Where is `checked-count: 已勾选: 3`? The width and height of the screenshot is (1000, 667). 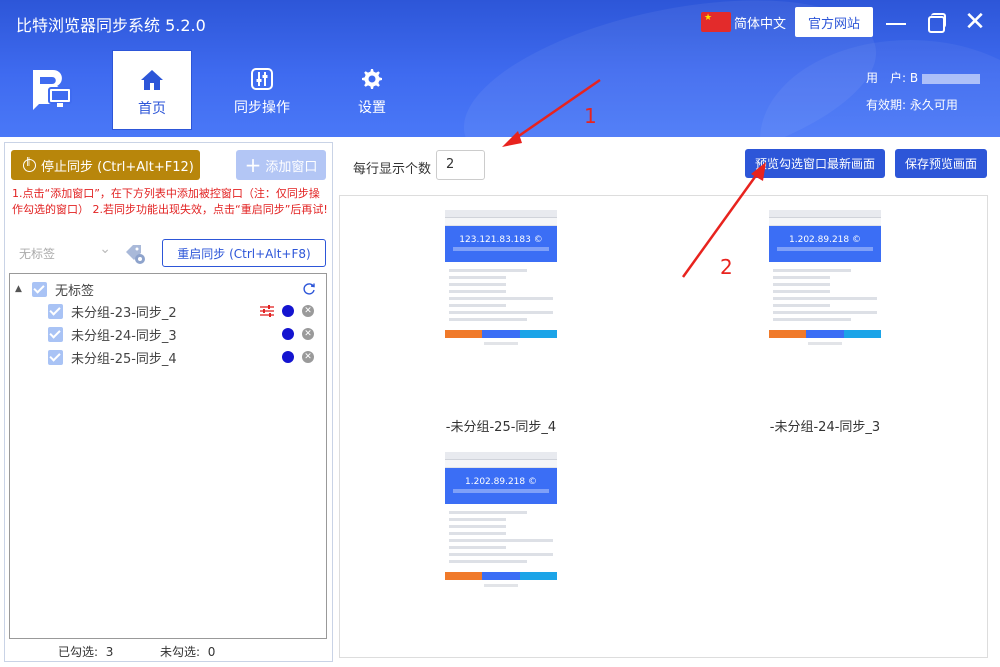 checked-count: 已勾选: 3 is located at coordinates (85, 651).